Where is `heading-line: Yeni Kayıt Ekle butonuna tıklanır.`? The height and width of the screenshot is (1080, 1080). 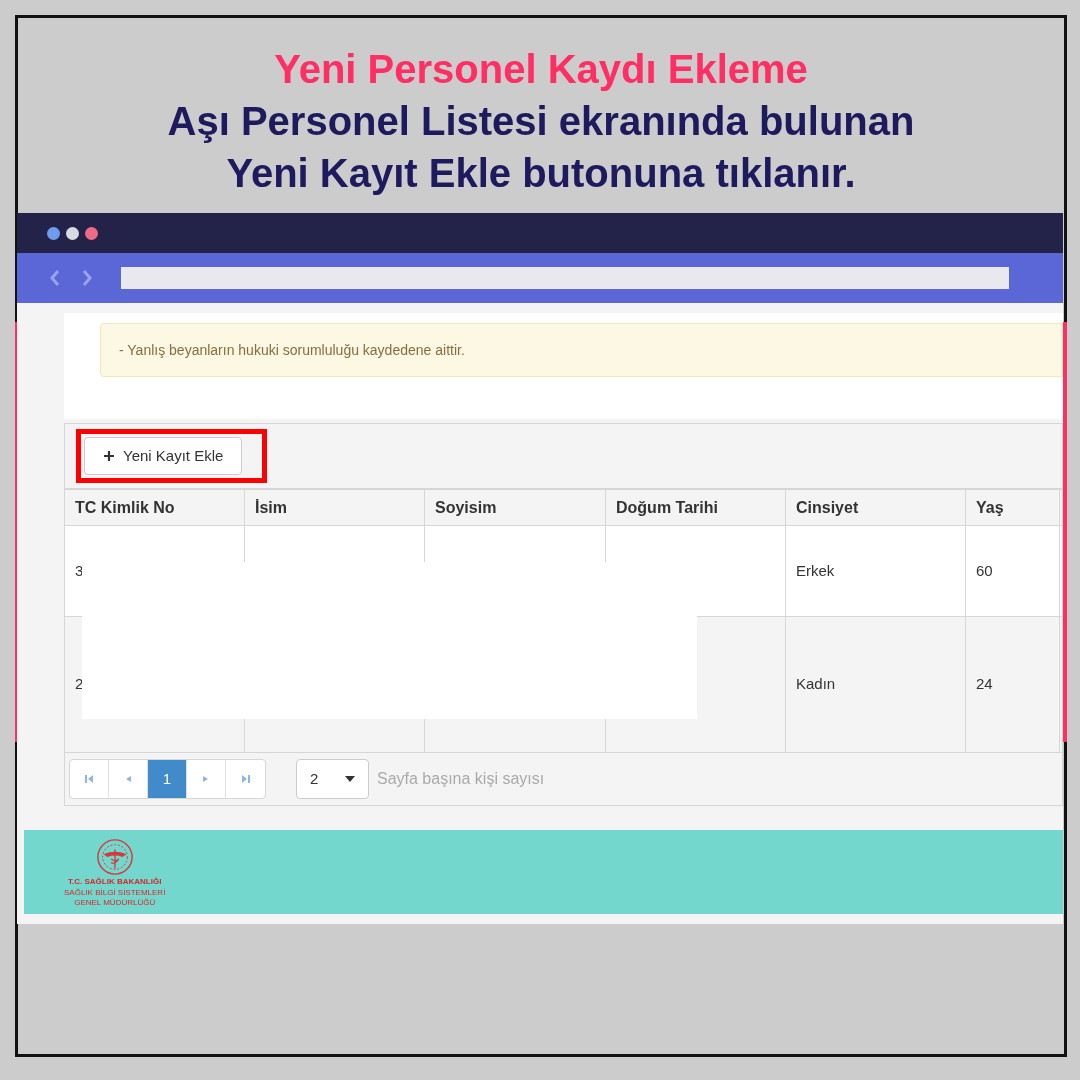 heading-line: Yeni Kayıt Ekle butonuna tıklanır. is located at coordinates (541, 173).